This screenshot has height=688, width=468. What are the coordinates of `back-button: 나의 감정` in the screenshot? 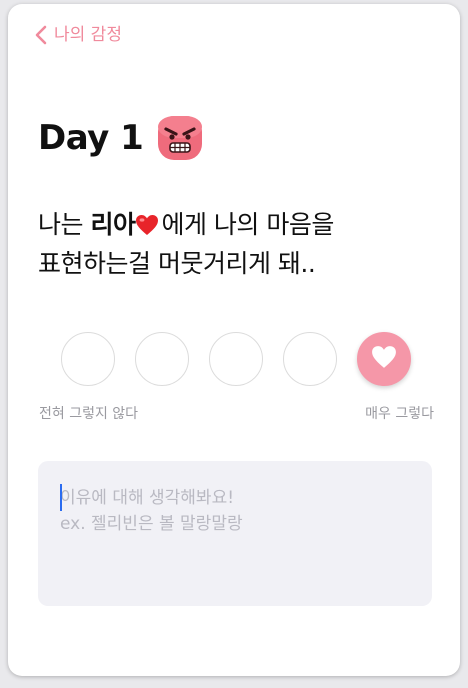 It's located at (78, 35).